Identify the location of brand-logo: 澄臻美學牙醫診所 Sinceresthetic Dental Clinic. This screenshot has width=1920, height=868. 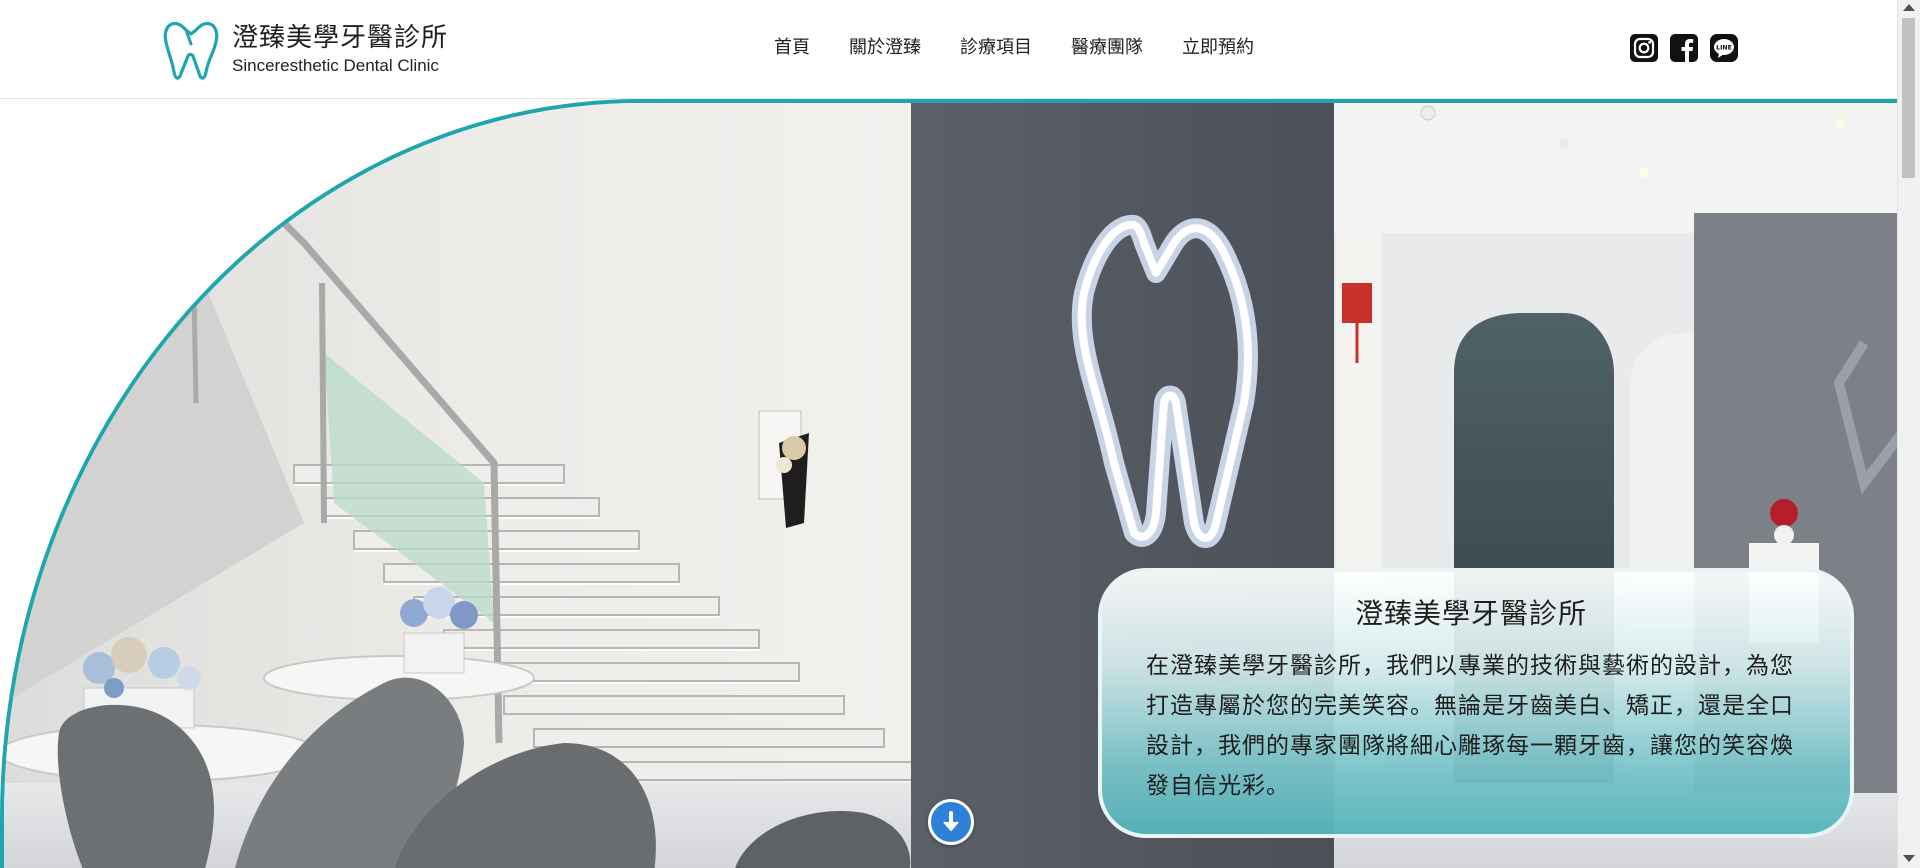
(305, 49).